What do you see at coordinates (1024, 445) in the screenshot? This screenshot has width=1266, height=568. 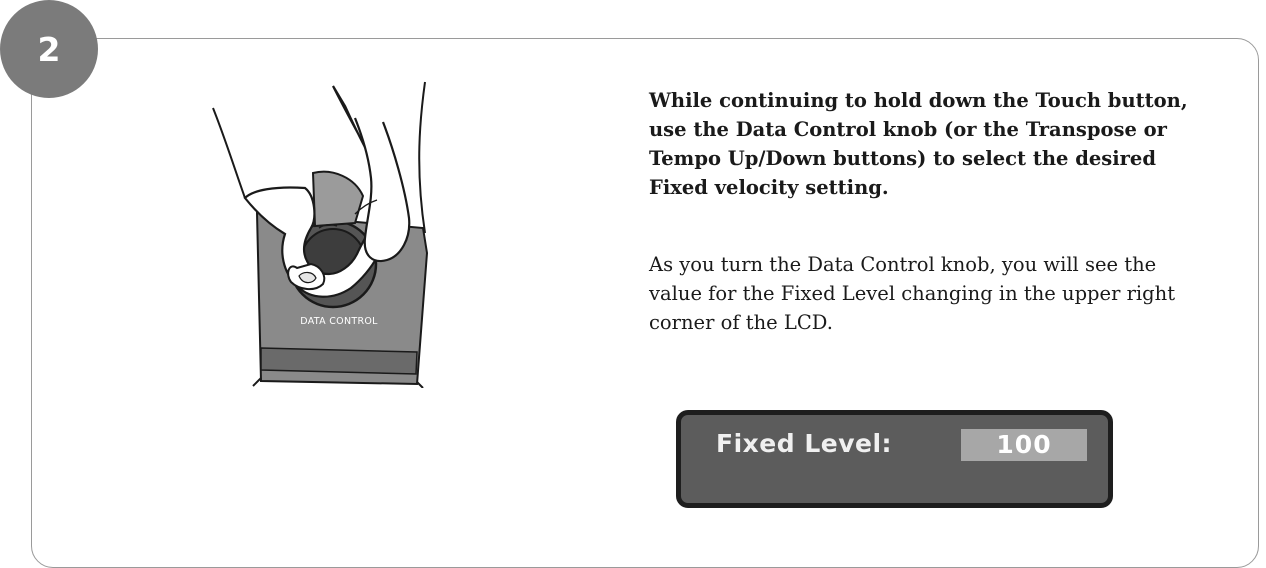 I see `lcd-fixed-level-value: 100` at bounding box center [1024, 445].